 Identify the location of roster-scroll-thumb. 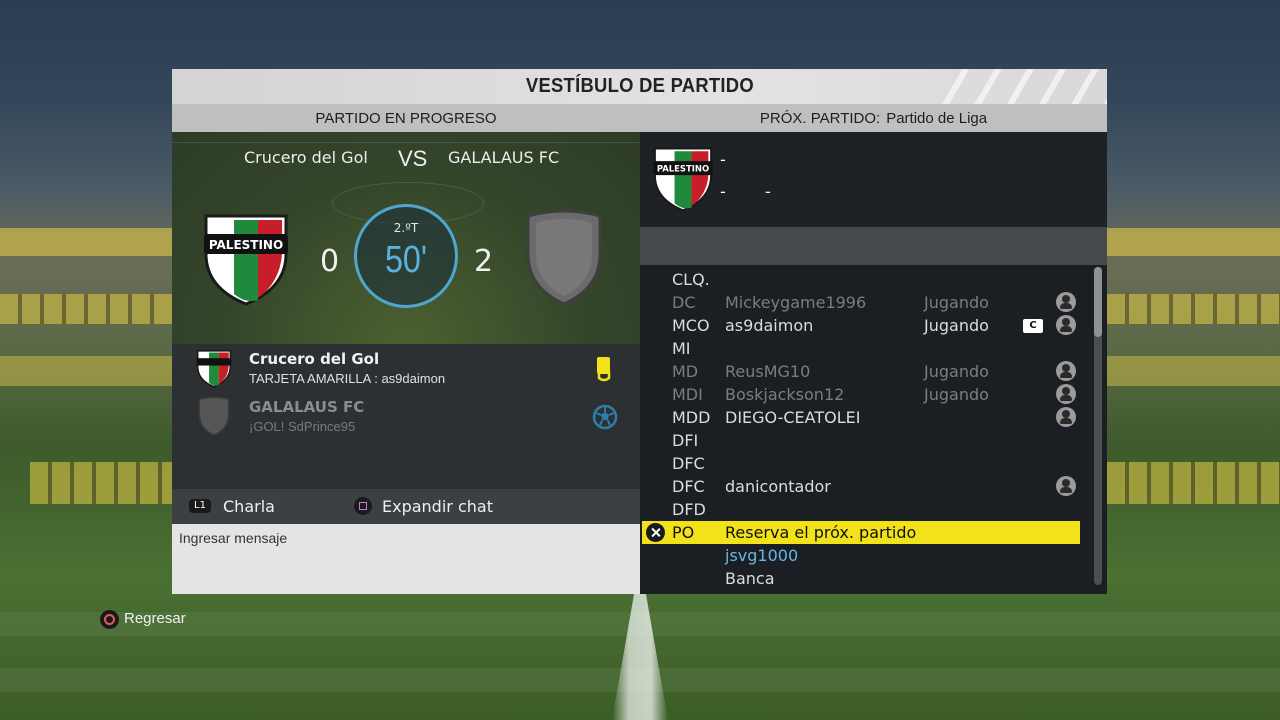
(1098, 302).